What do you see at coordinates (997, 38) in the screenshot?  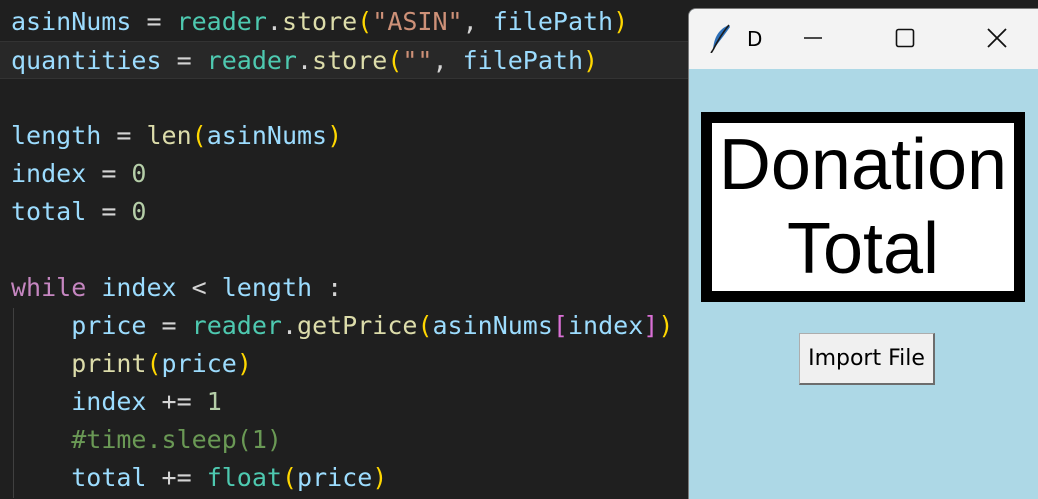 I see `close-icon` at bounding box center [997, 38].